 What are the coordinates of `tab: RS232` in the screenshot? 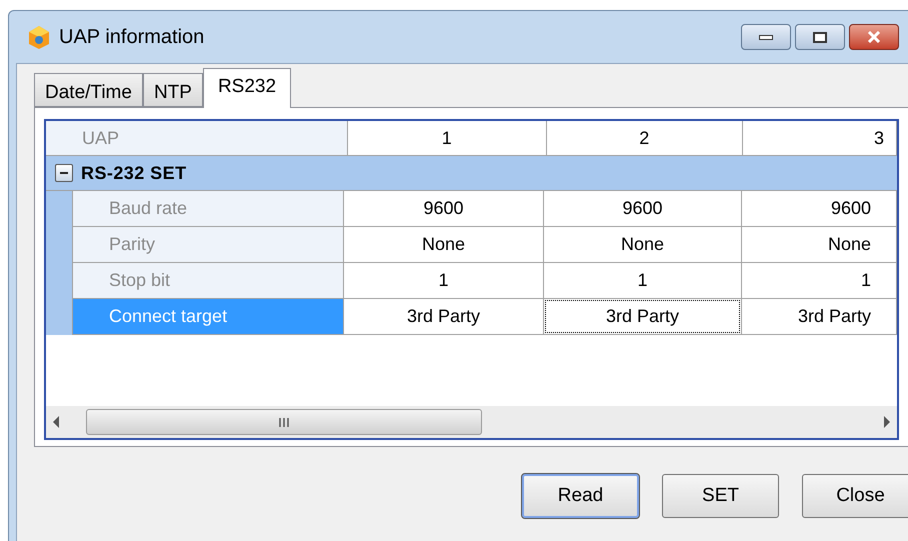 It's located at (247, 88).